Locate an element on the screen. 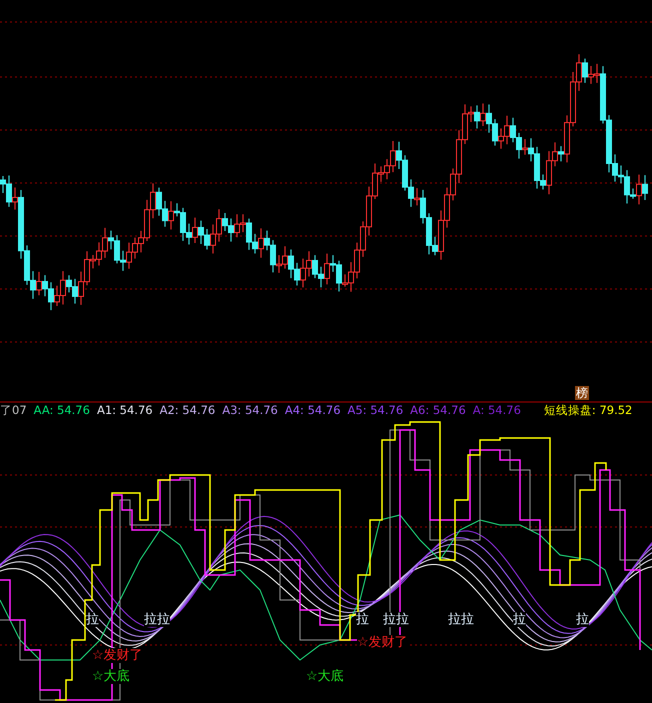 The width and height of the screenshot is (652, 703). legend-value: A1: 54.76 is located at coordinates (124, 410).